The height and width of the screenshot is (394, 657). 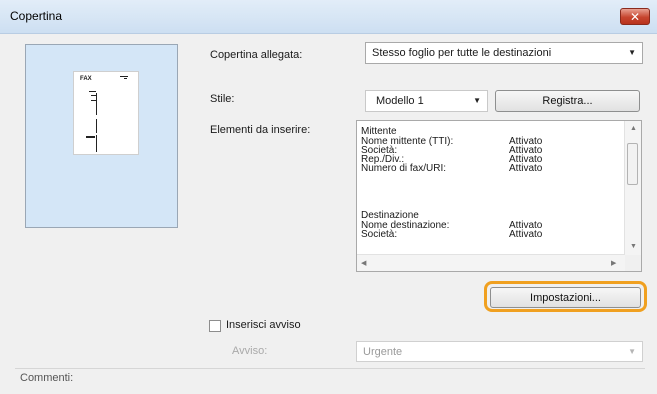 What do you see at coordinates (565, 296) in the screenshot?
I see `settings-highlight` at bounding box center [565, 296].